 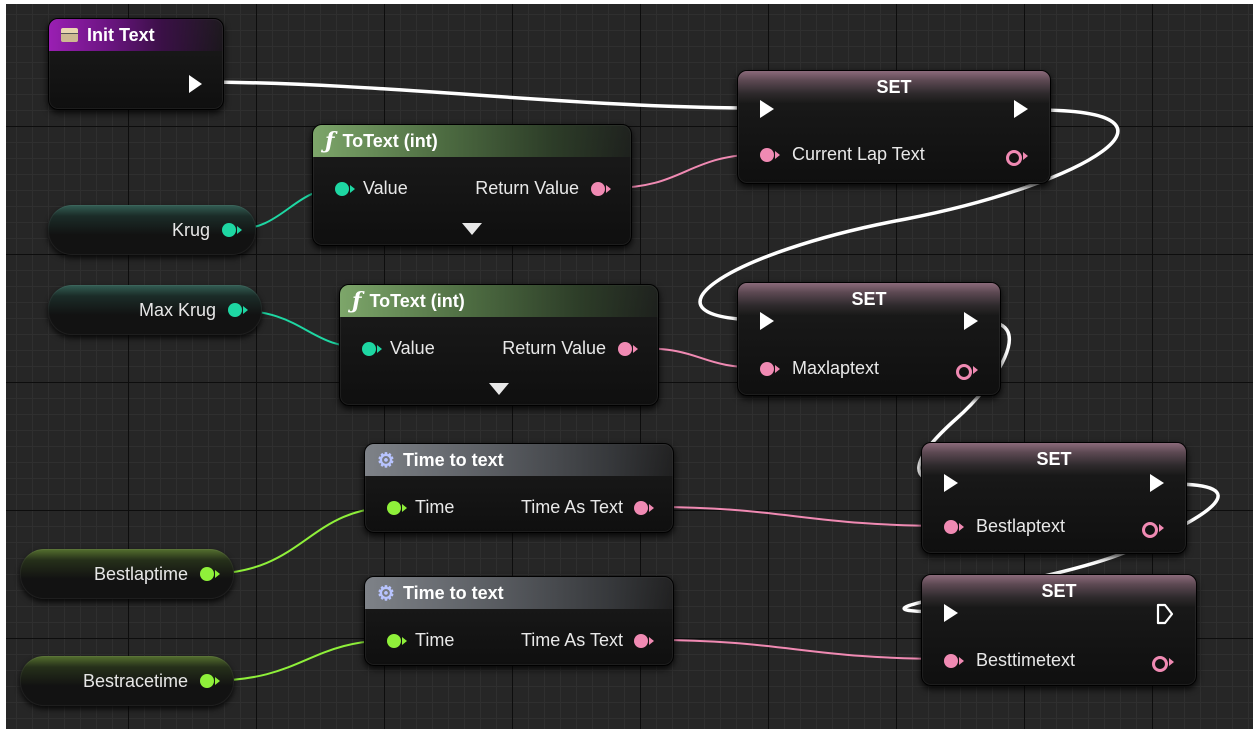 What do you see at coordinates (1021, 526) in the screenshot?
I see `set-3-variable-label: Bestlaptext` at bounding box center [1021, 526].